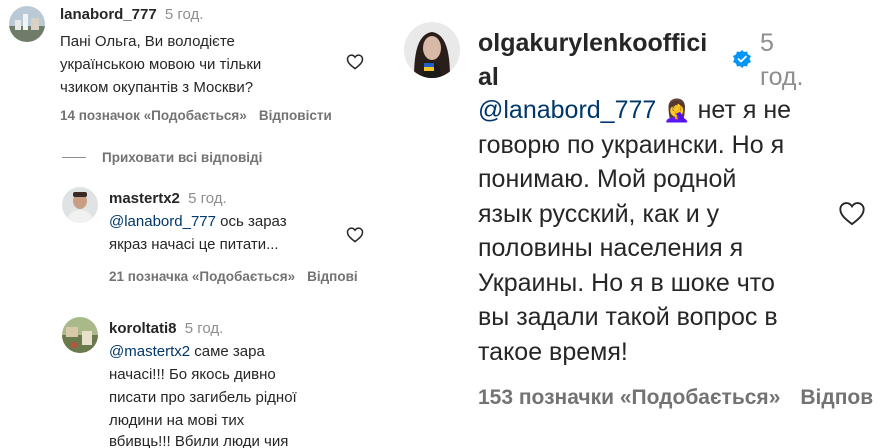 This screenshot has height=448, width=883. I want to click on reply-text-line: @lanabord_777 ось зараз, so click(198, 221).